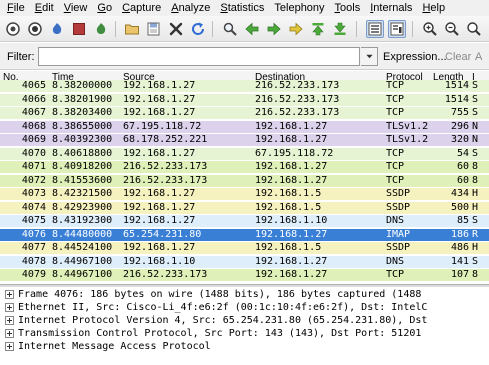  I want to click on restart-capture-icon, so click(101, 29).